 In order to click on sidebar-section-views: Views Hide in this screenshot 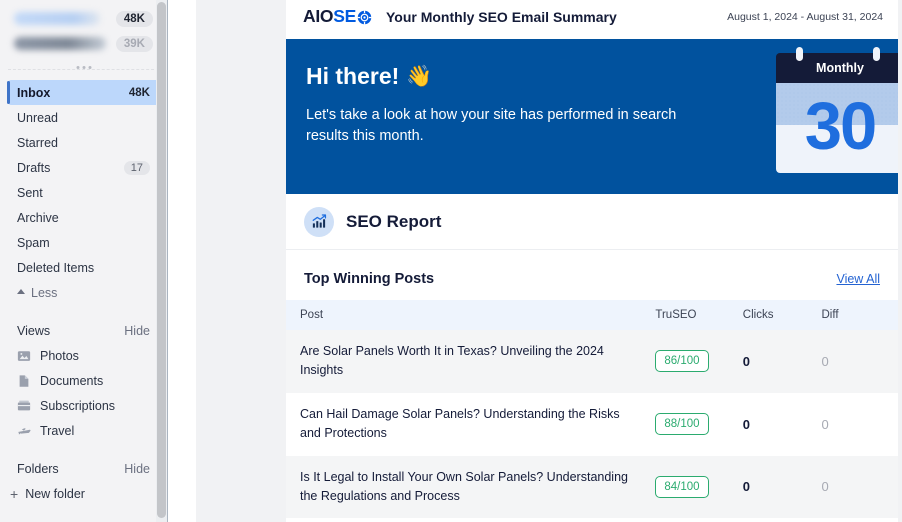, I will do `click(83, 330)`.